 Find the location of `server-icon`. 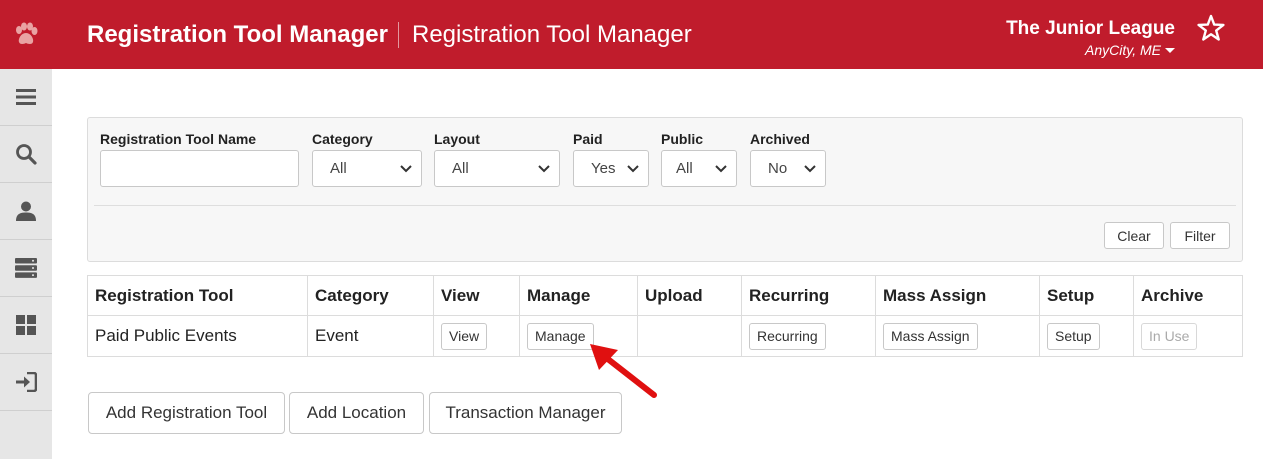

server-icon is located at coordinates (26, 268).